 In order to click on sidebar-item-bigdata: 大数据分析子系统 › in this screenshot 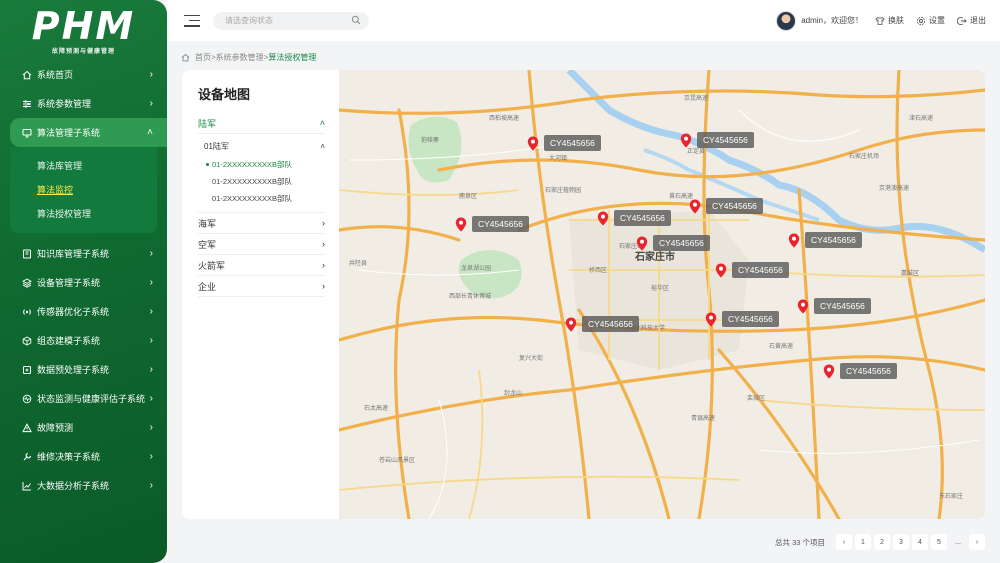, I will do `click(83, 485)`.